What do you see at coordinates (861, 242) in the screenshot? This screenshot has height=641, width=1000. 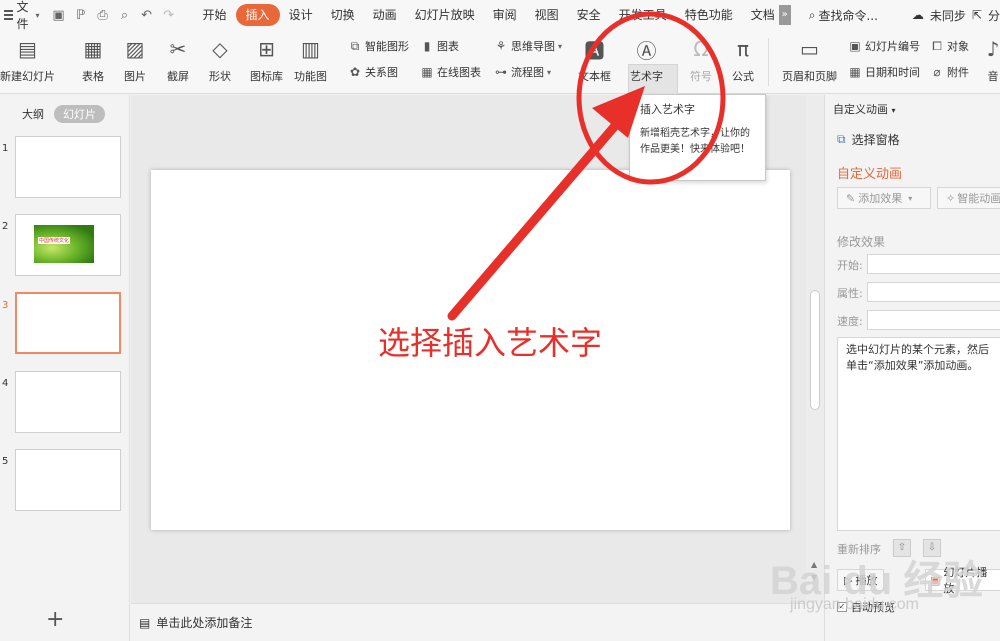 I see `modify-effect-title: 修改效果` at bounding box center [861, 242].